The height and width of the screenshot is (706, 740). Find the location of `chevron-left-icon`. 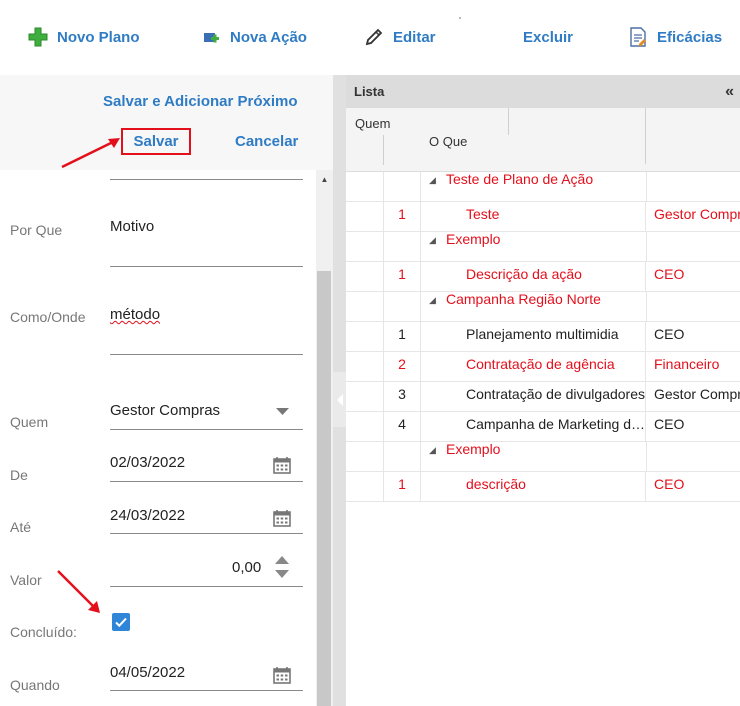

chevron-left-icon is located at coordinates (339, 399).